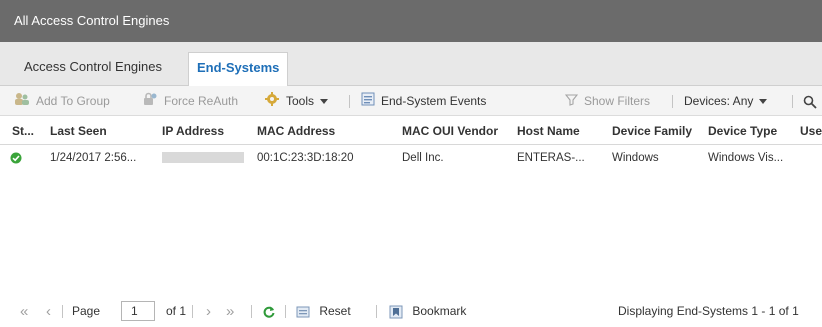 Image resolution: width=822 pixels, height=327 pixels. I want to click on column-header-device-family: Device Family, so click(652, 131).